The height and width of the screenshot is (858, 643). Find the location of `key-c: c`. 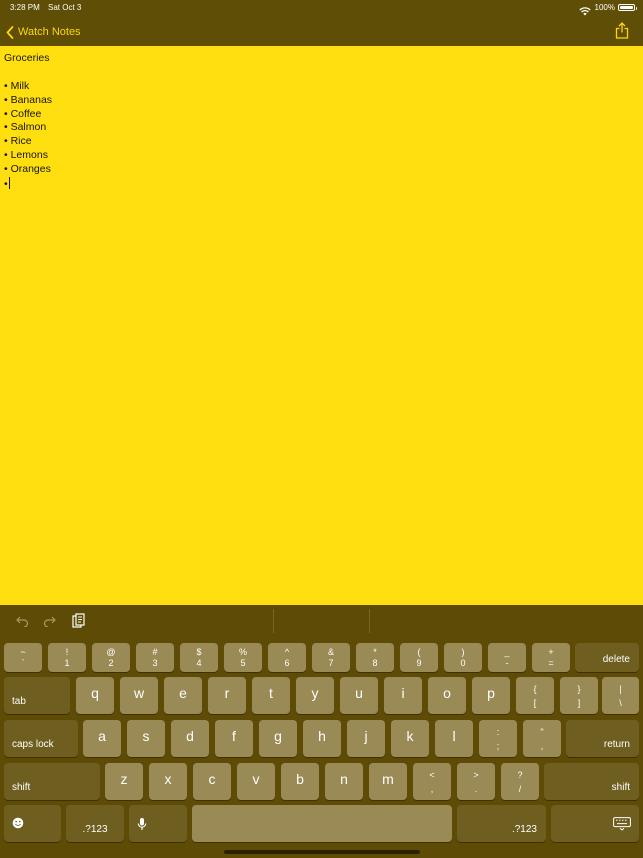

key-c: c is located at coordinates (212, 781).